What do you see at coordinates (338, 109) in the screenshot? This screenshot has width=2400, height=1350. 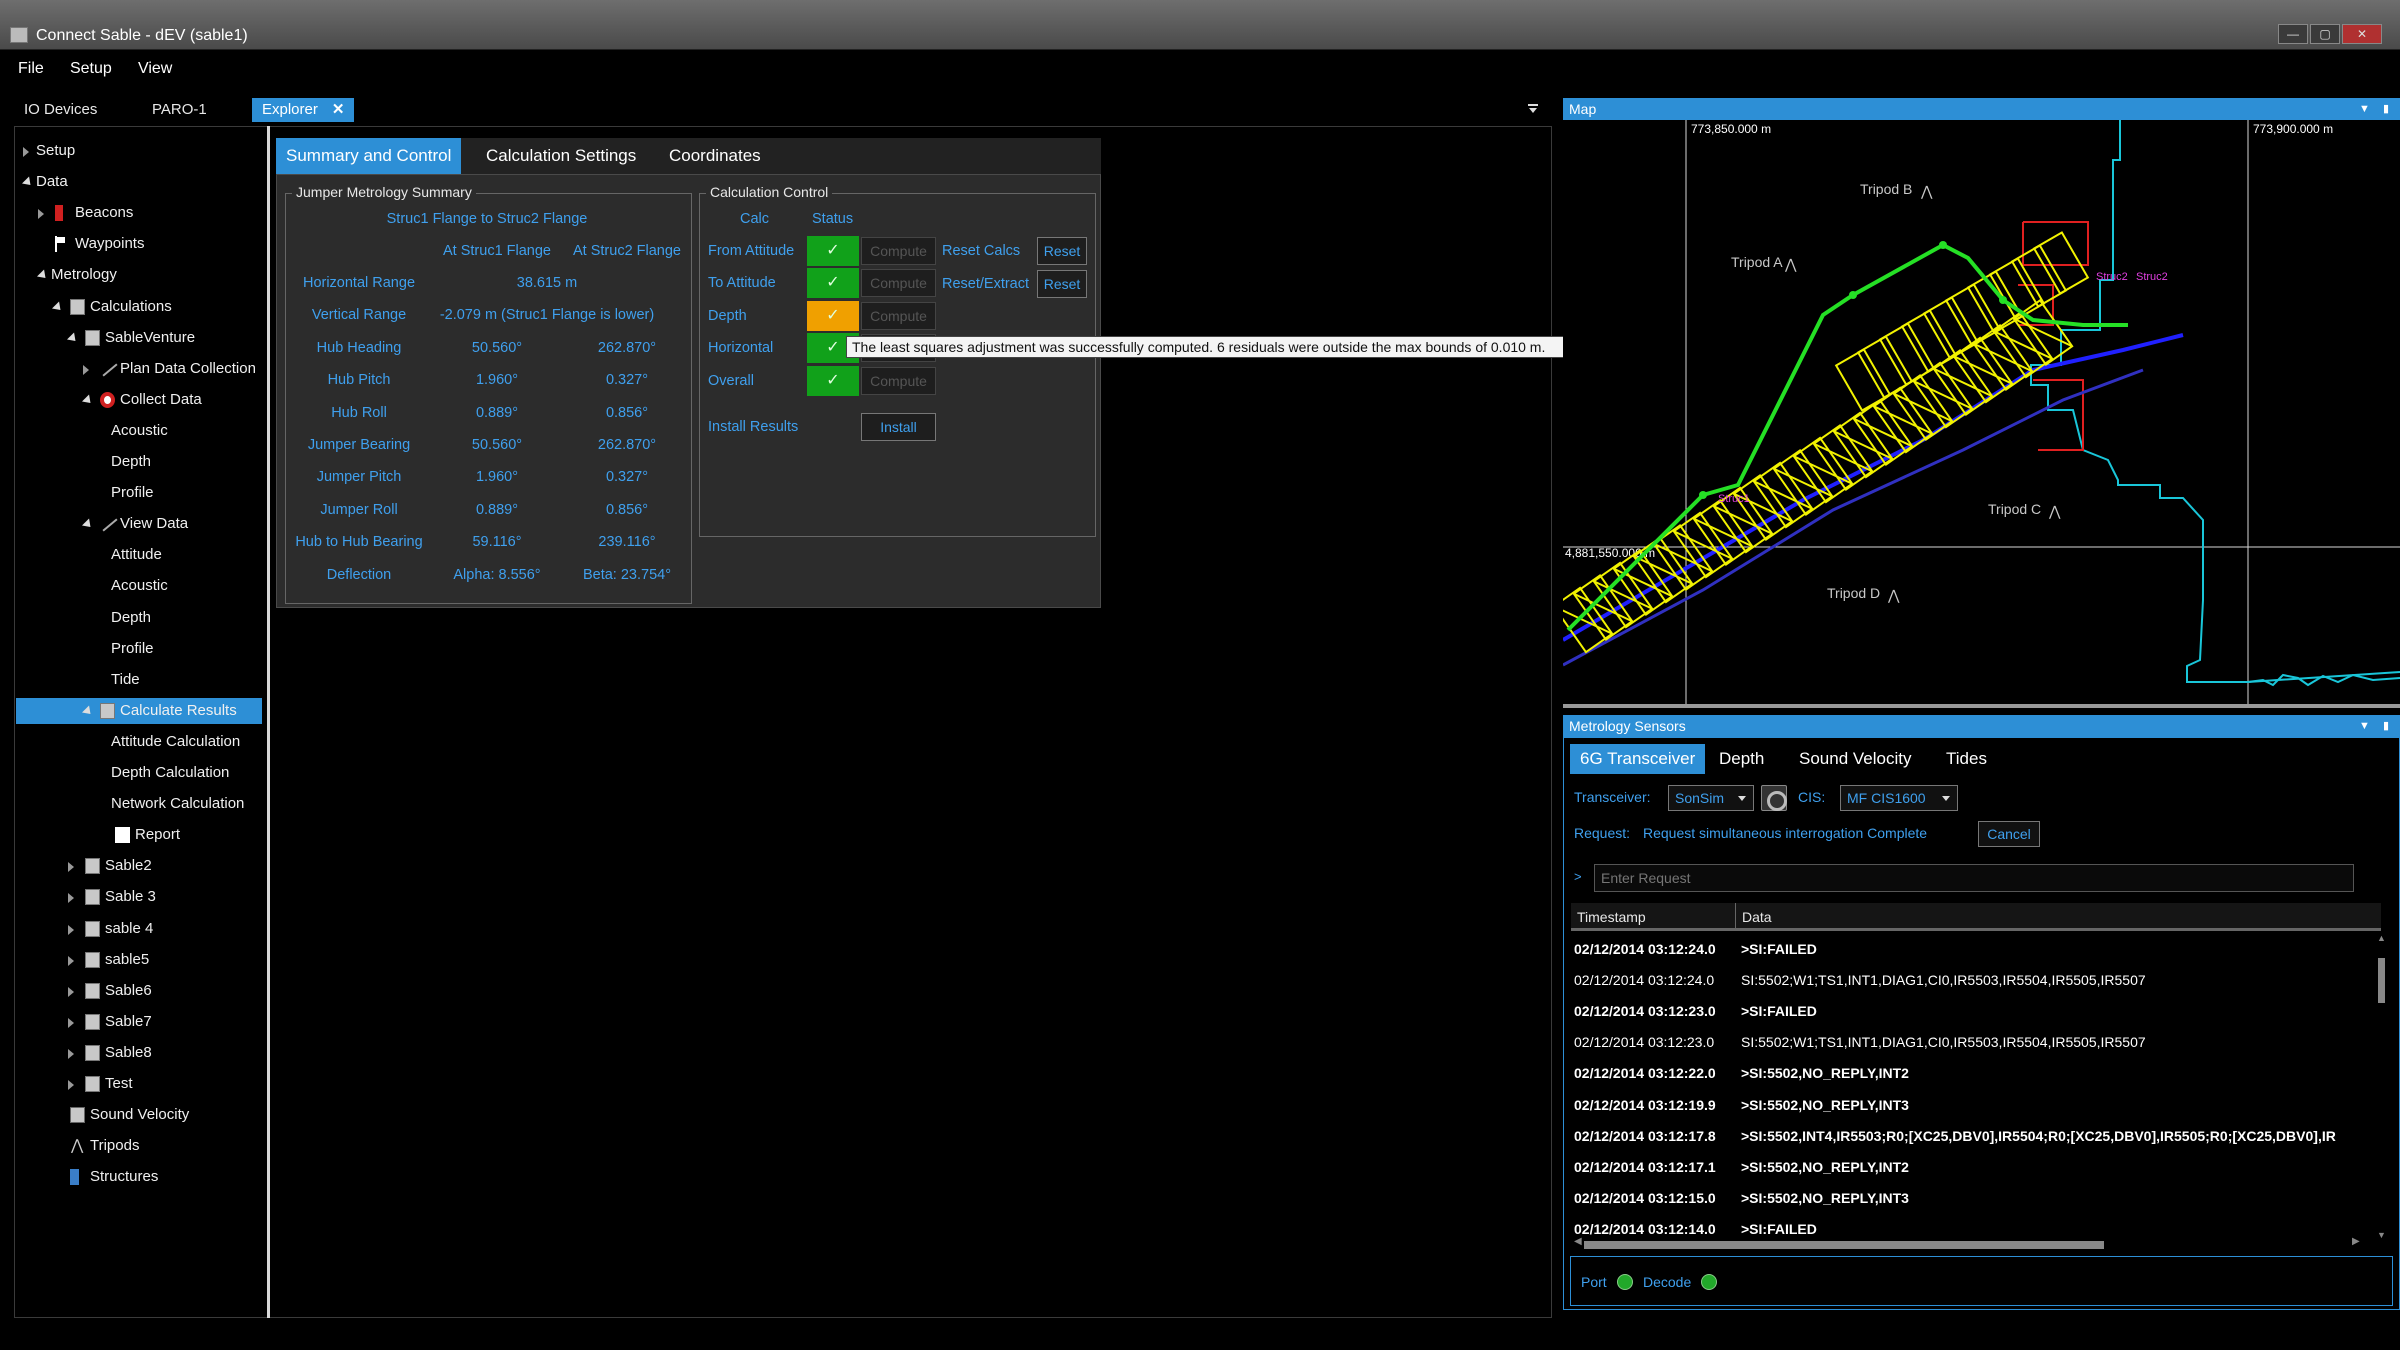 I see `close-tab-icon: ✕` at bounding box center [338, 109].